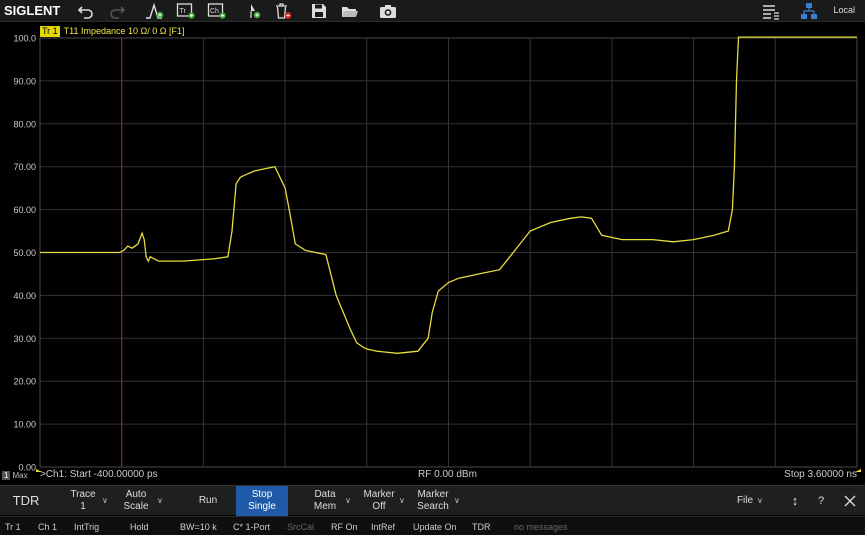  I want to click on tdr-mode-button: TDR, so click(26, 501).